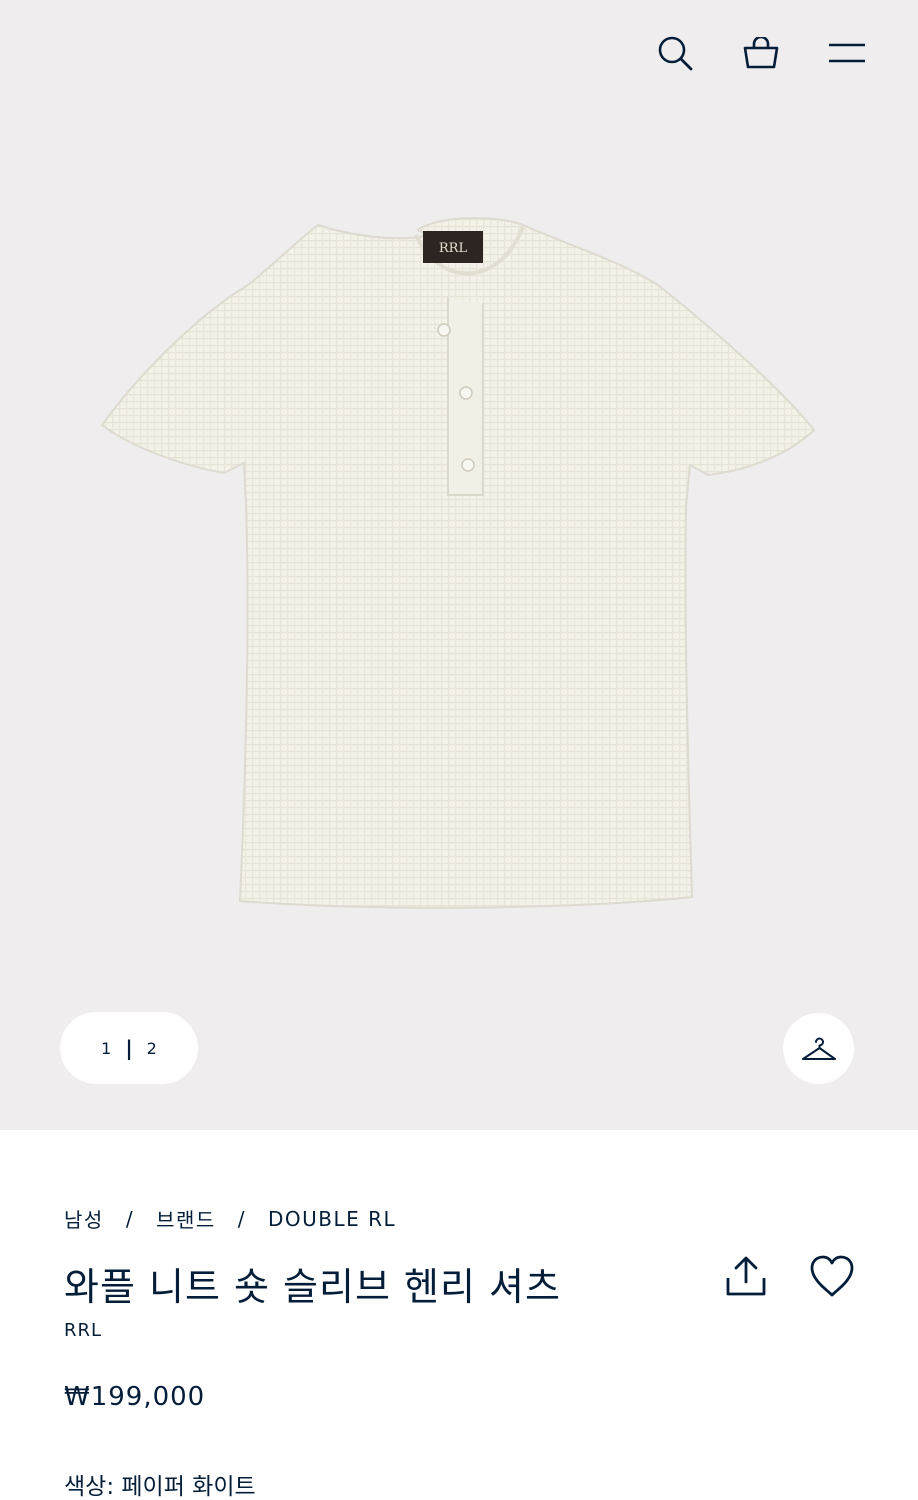 The height and width of the screenshot is (1500, 918). I want to click on pager-current: 1, so click(106, 1048).